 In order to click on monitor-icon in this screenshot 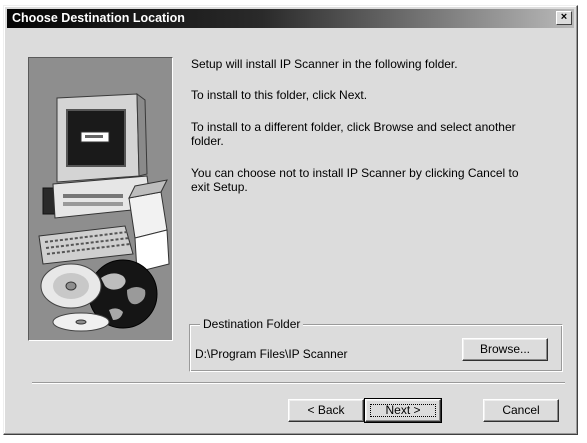, I will do `click(102, 137)`.